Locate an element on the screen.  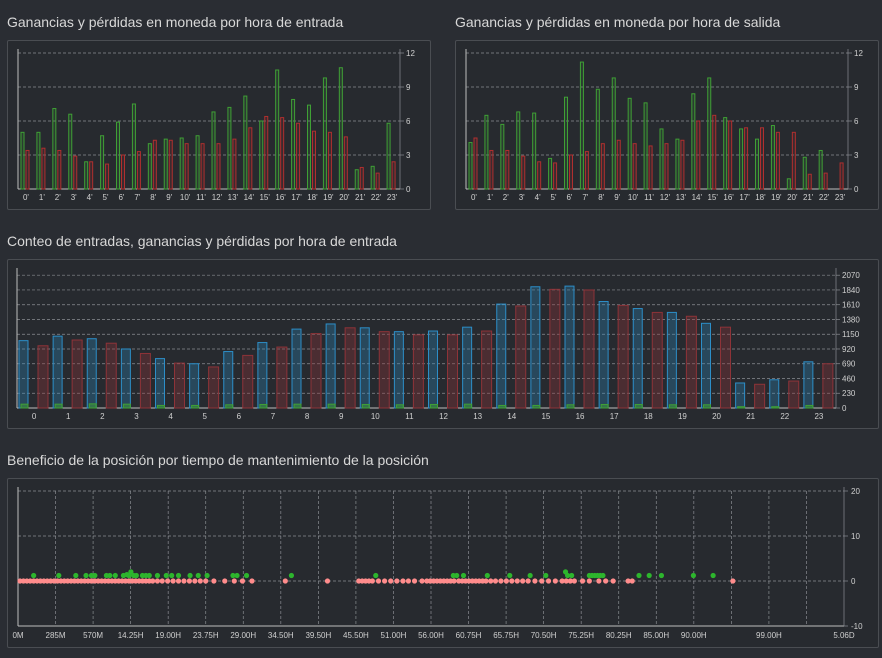
x-tick-label: 6 is located at coordinates (239, 416).